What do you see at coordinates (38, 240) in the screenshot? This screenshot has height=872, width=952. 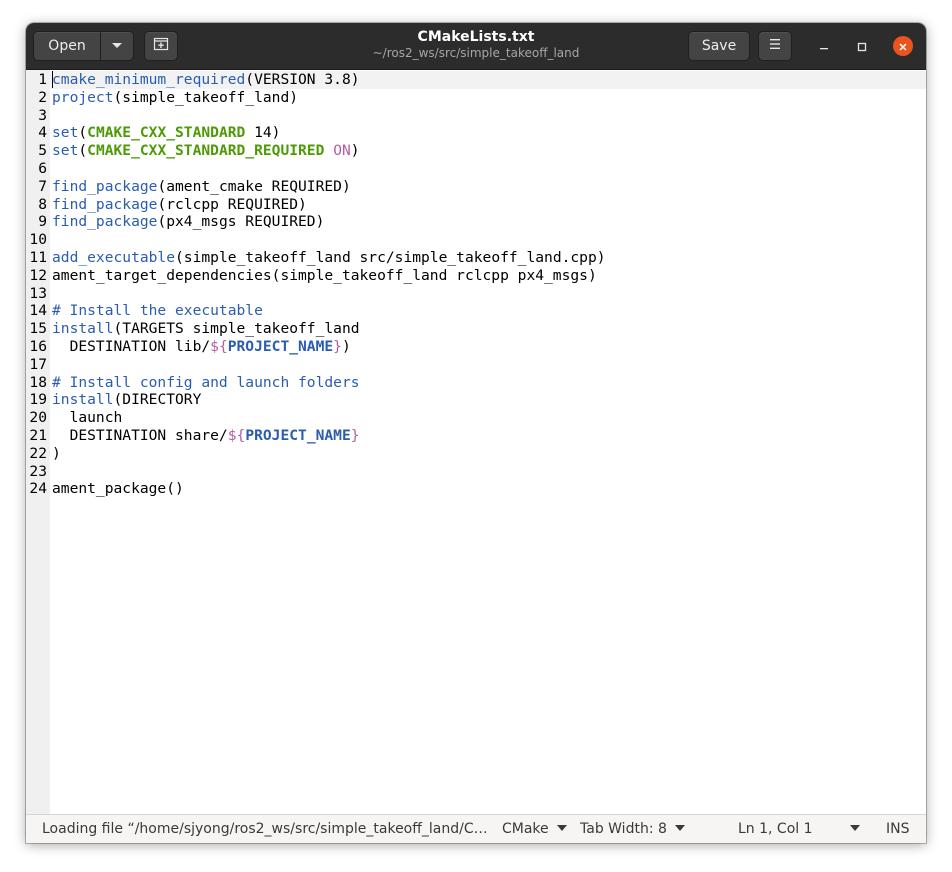 I see `line-number: 10` at bounding box center [38, 240].